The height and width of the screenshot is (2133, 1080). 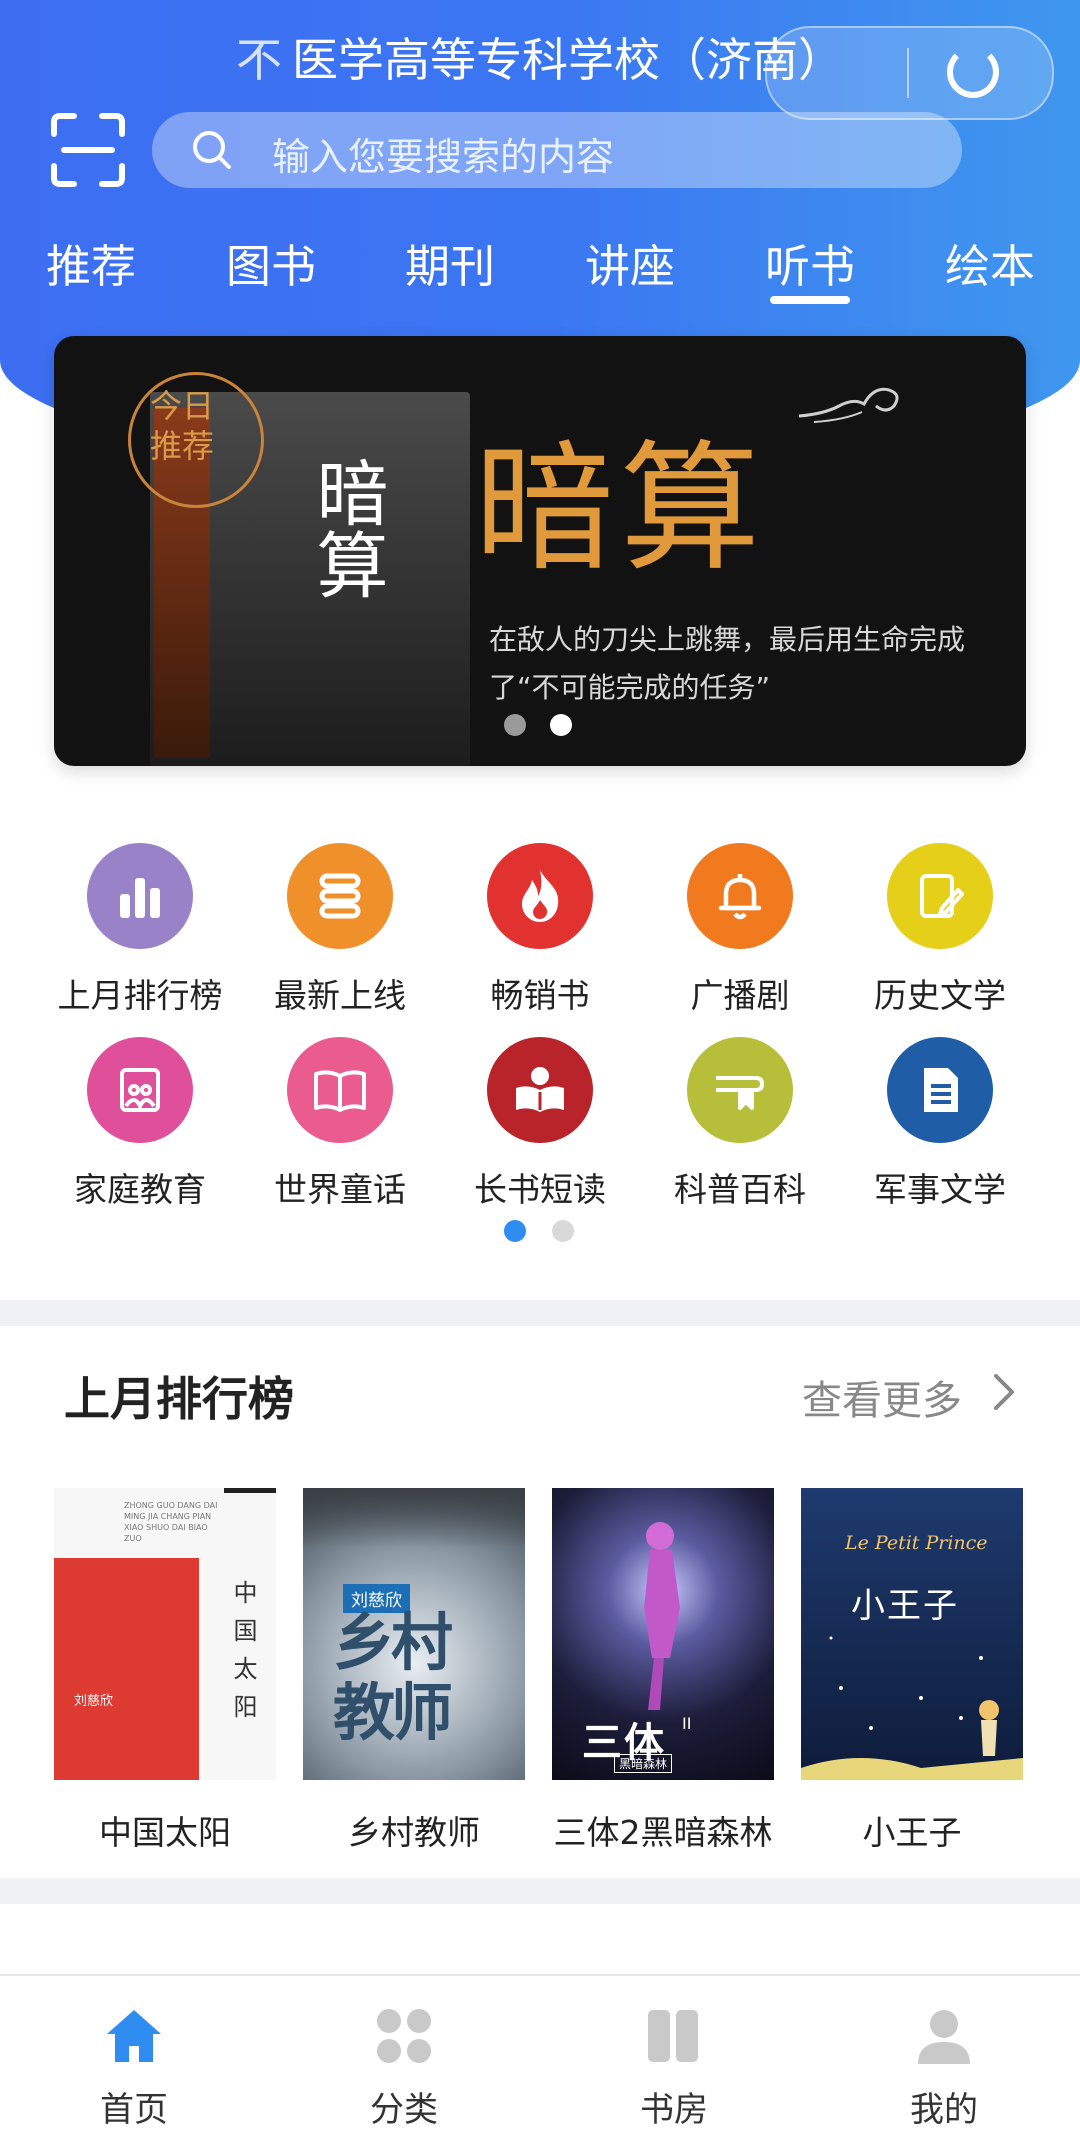 I want to click on category-label: 世界童话, so click(x=340, y=1189).